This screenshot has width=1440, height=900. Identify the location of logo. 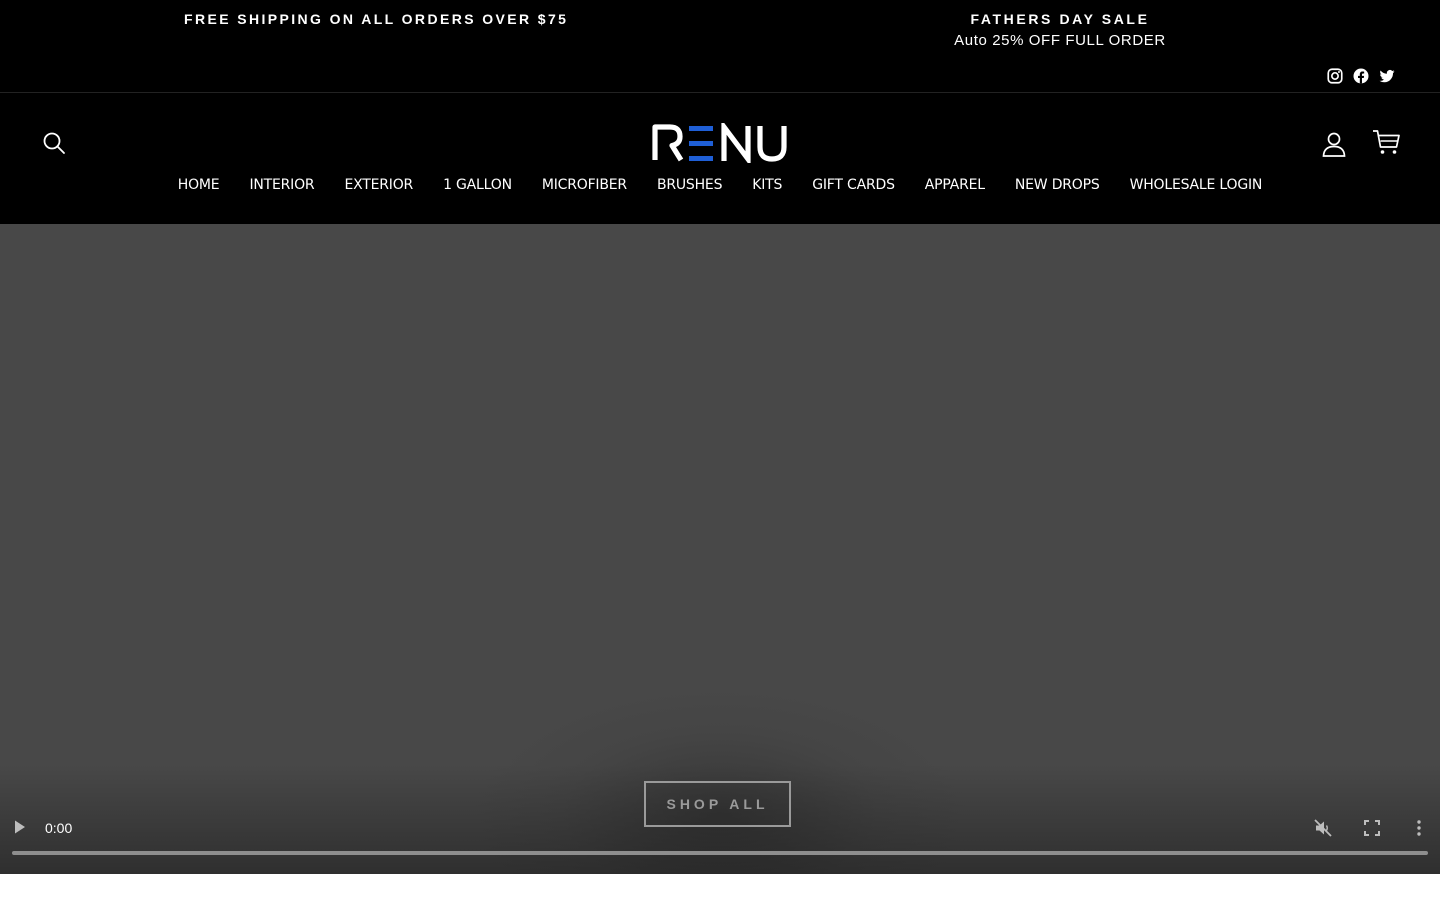
(720, 143).